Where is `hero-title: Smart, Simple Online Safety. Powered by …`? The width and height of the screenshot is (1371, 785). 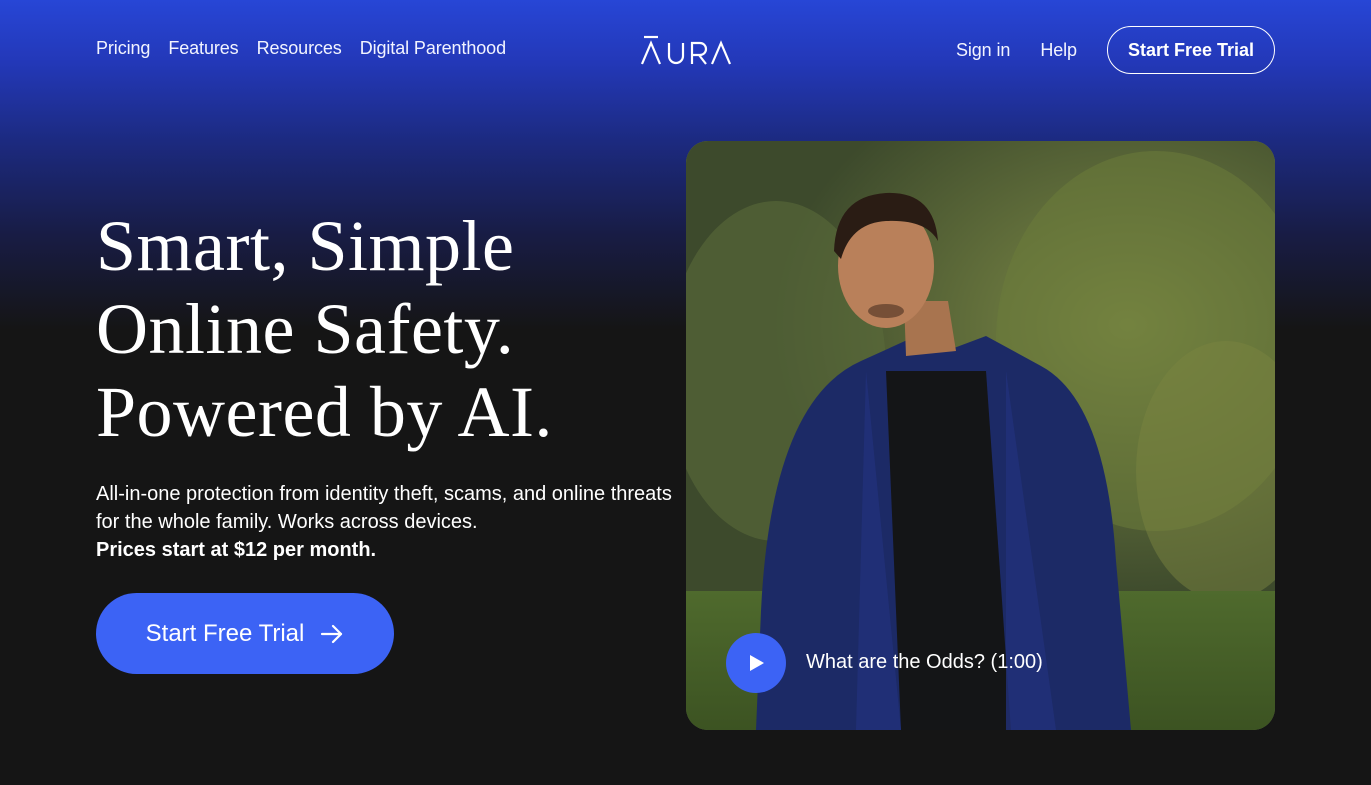
hero-title: Smart, Simple Online Safety. Powered by … is located at coordinates (386, 329).